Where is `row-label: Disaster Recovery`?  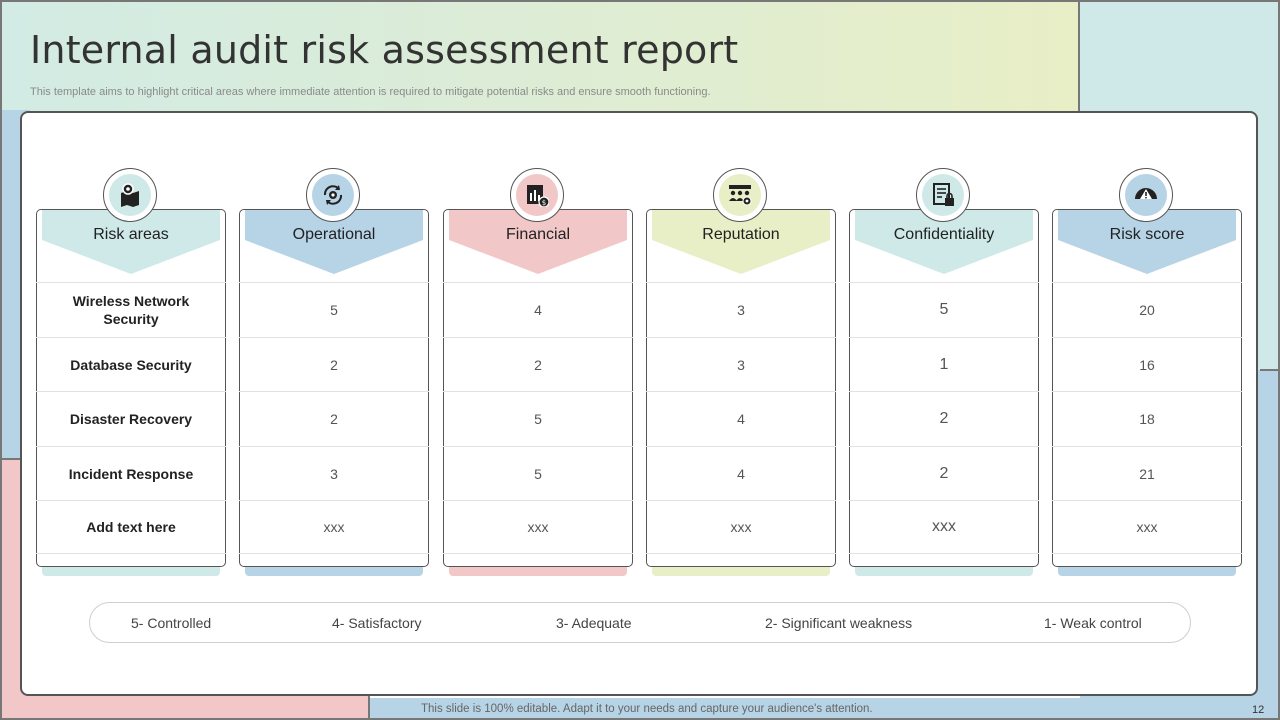
row-label: Disaster Recovery is located at coordinates (131, 418).